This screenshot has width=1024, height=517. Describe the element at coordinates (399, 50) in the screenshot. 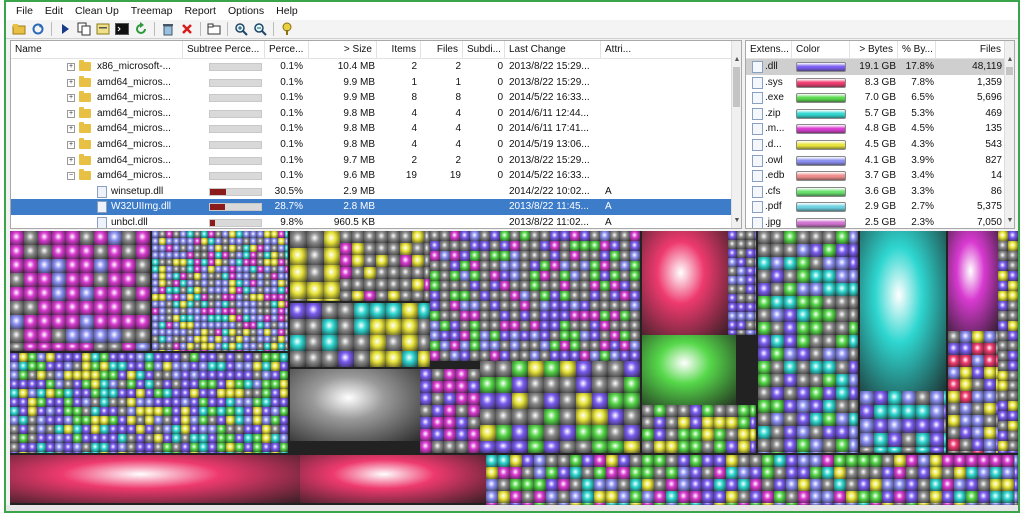

I see `column-header-items: Items` at that location.